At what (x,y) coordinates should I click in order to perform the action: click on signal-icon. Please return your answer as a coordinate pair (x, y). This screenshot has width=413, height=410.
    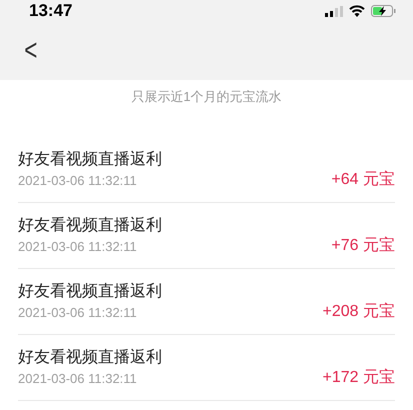
    Looking at the image, I should click on (334, 11).